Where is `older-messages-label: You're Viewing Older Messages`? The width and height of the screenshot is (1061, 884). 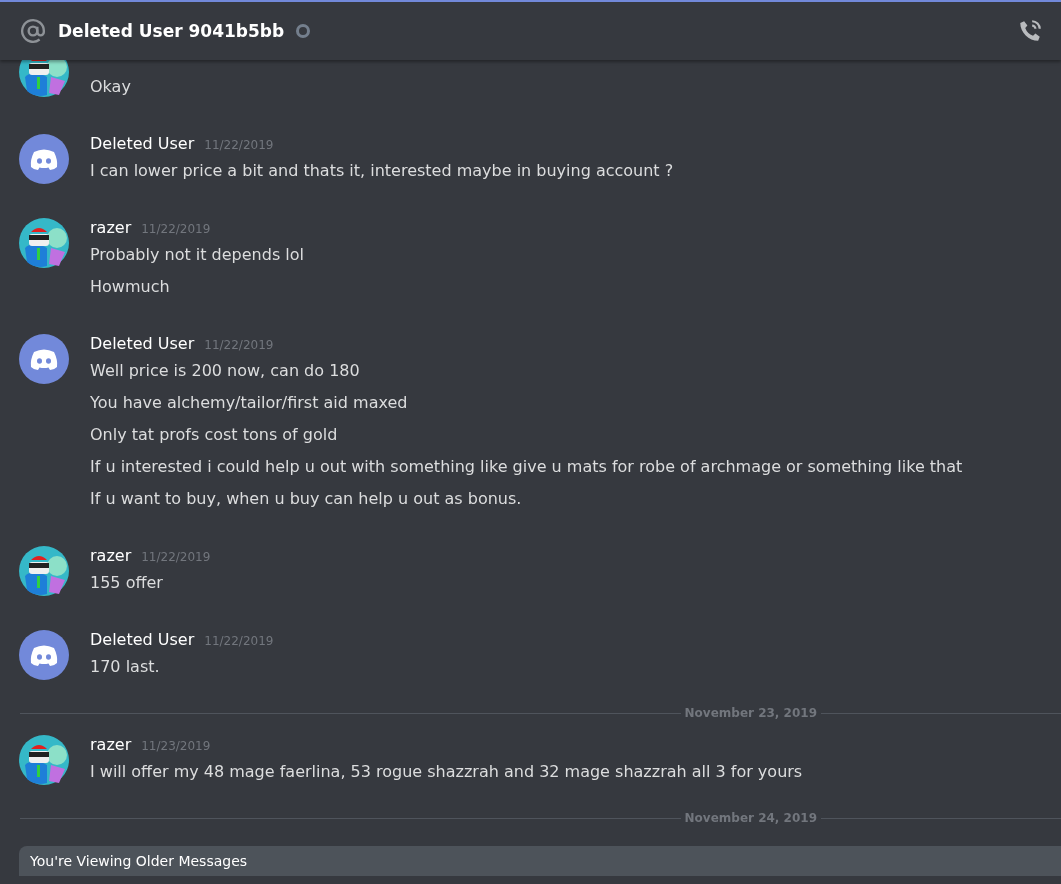
older-messages-label: You're Viewing Older Messages is located at coordinates (139, 861).